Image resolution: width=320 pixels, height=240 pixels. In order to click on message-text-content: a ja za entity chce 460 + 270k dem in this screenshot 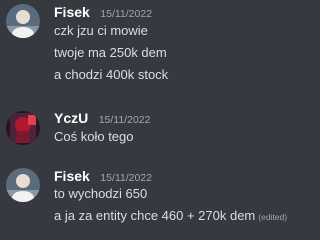, I will do `click(155, 215)`.